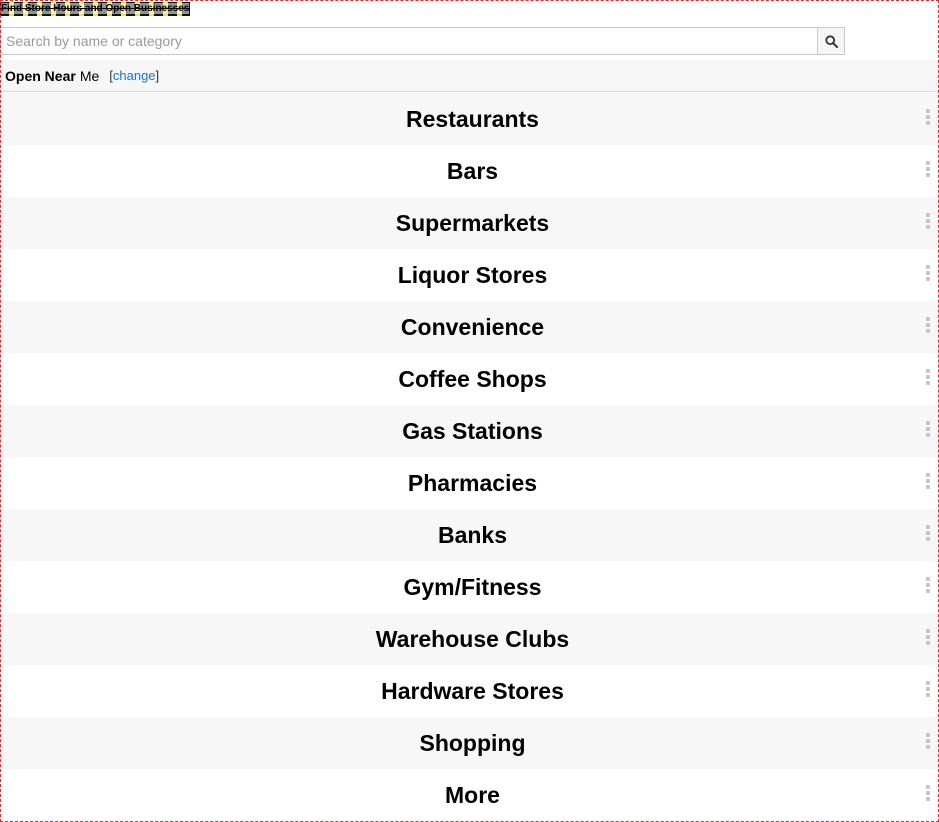 The height and width of the screenshot is (822, 939). What do you see at coordinates (408, 41) in the screenshot?
I see `search-input` at bounding box center [408, 41].